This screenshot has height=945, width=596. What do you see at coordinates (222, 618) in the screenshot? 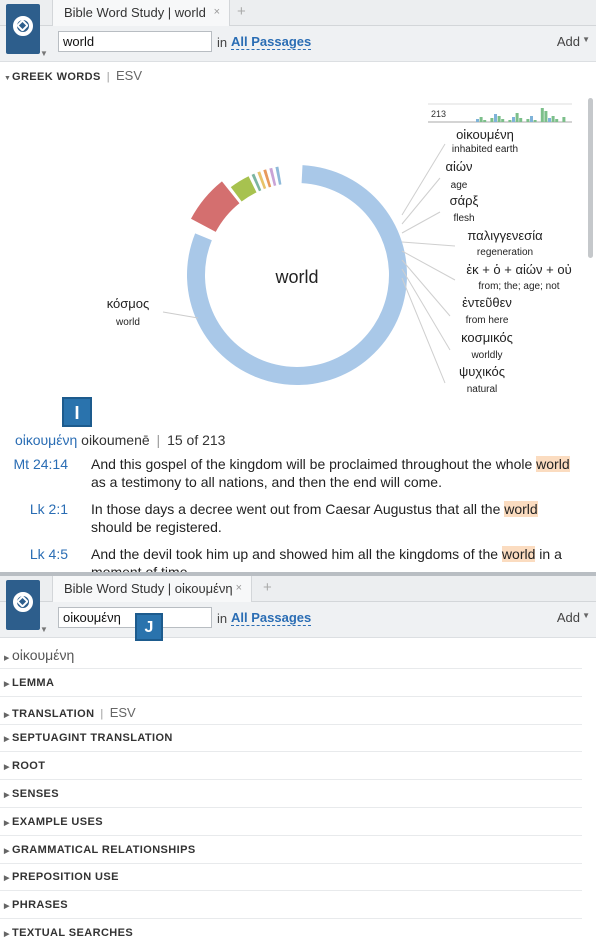
I see `in-label: in` at bounding box center [222, 618].